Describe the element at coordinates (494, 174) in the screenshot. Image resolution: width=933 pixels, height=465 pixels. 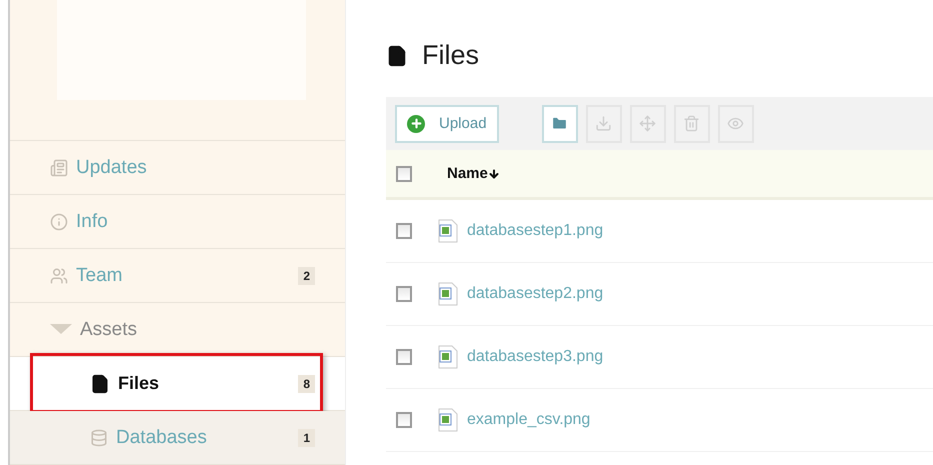
I see `sort-arrow-icon` at that location.